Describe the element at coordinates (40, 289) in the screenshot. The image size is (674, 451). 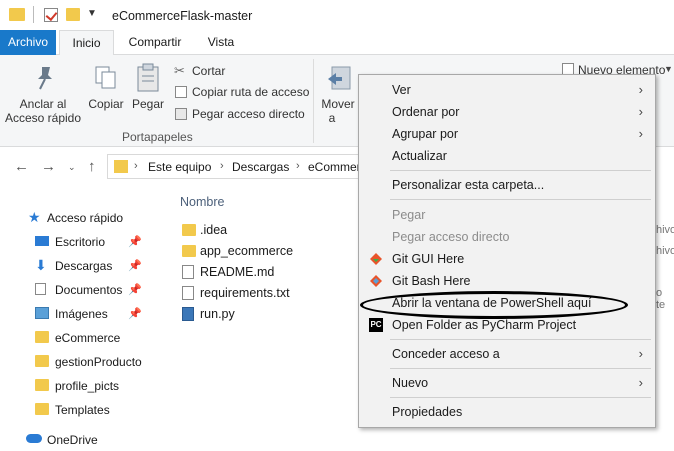
I see `document-icon` at that location.